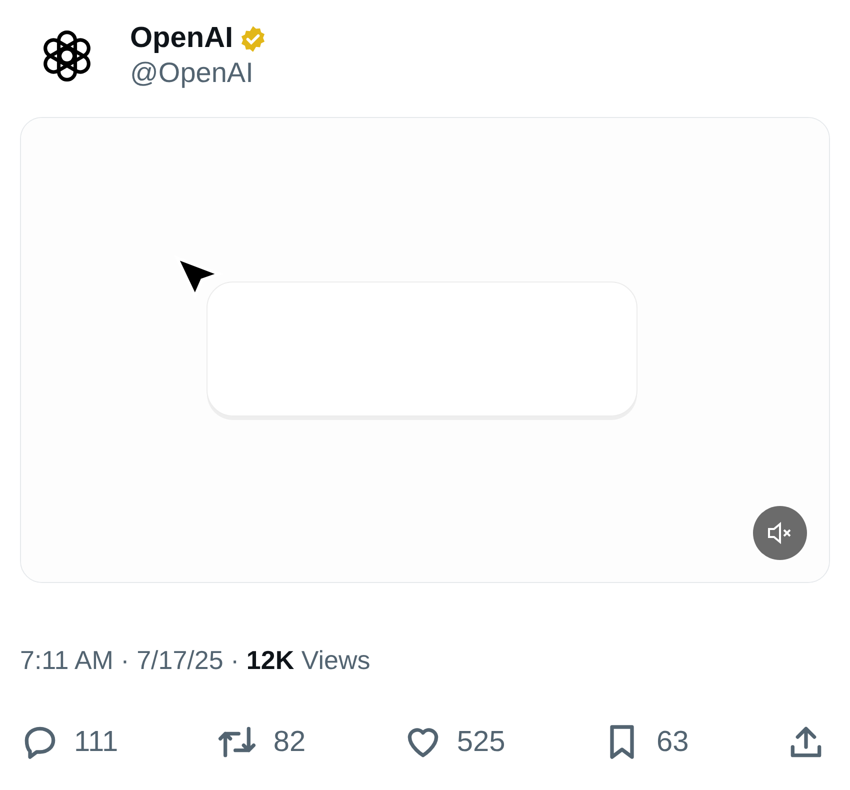 The height and width of the screenshot is (790, 850). I want to click on author-handle: @OpenAI, so click(199, 73).